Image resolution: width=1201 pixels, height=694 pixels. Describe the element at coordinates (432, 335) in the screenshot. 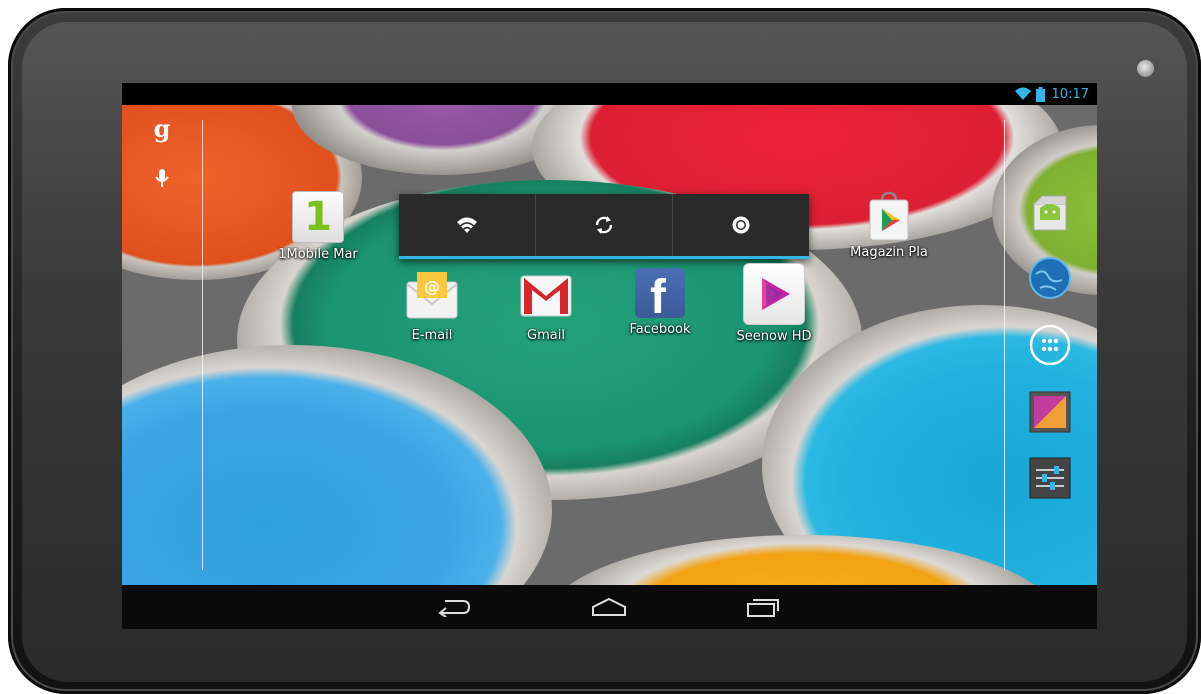

I see `app-label: E-mail` at that location.